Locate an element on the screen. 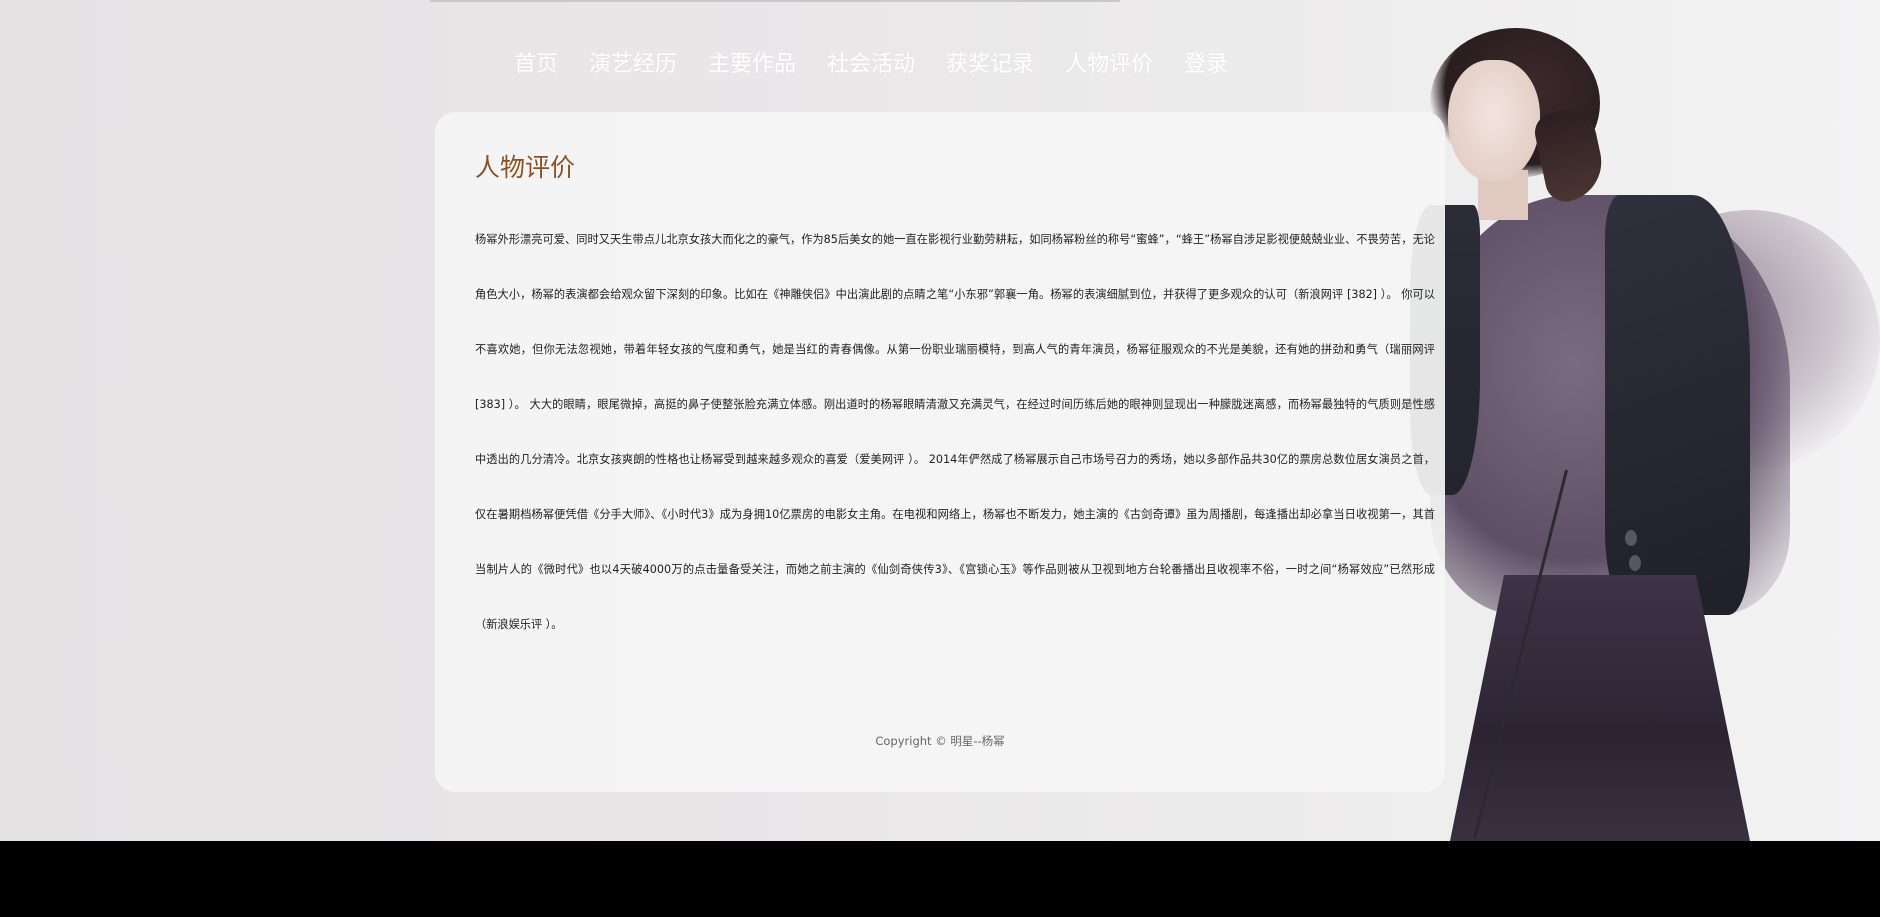  nav-item-login: 登录 is located at coordinates (1206, 65).